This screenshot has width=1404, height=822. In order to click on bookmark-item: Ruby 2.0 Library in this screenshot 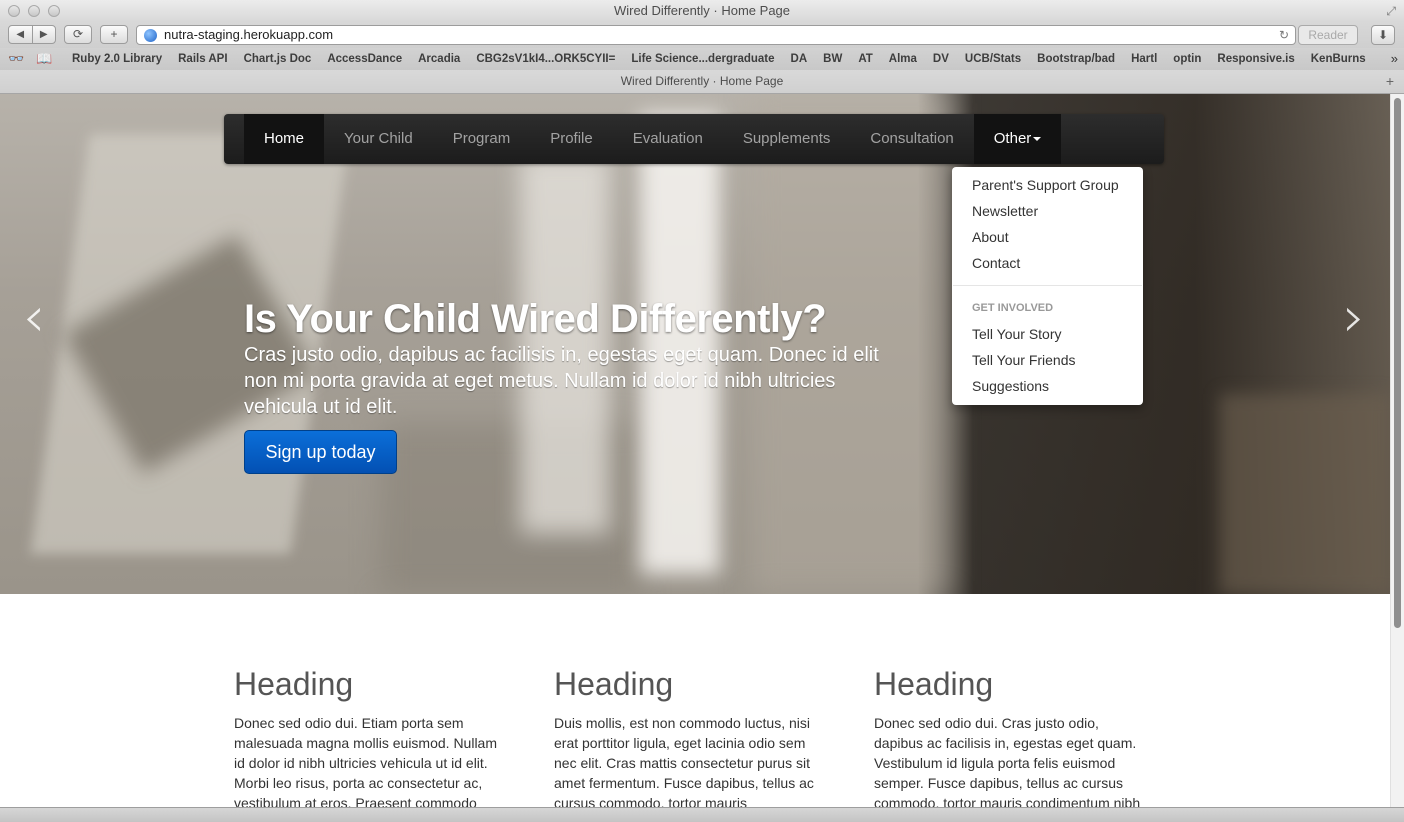, I will do `click(117, 59)`.